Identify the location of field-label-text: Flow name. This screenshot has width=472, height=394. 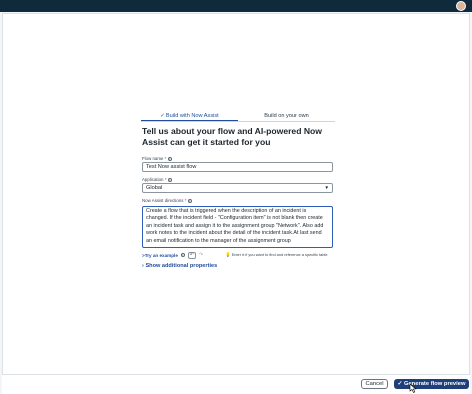
(153, 158).